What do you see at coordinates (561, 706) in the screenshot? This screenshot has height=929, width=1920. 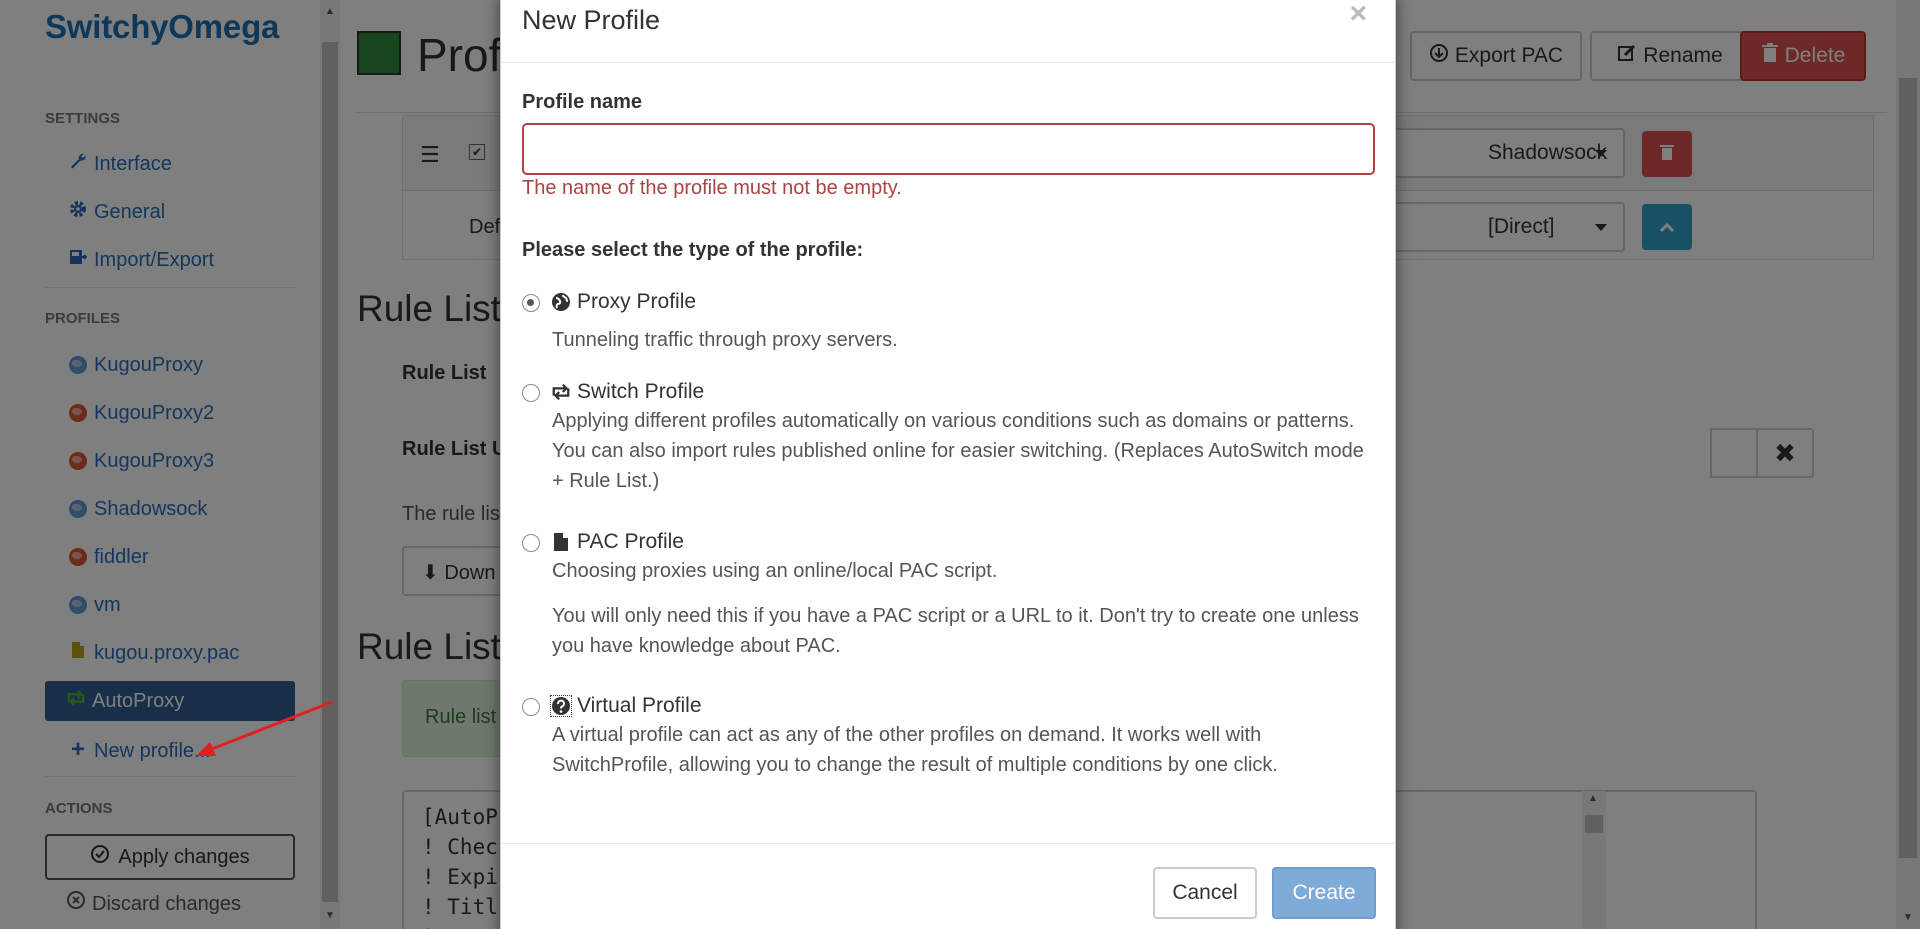 I see `question-circle-icon` at bounding box center [561, 706].